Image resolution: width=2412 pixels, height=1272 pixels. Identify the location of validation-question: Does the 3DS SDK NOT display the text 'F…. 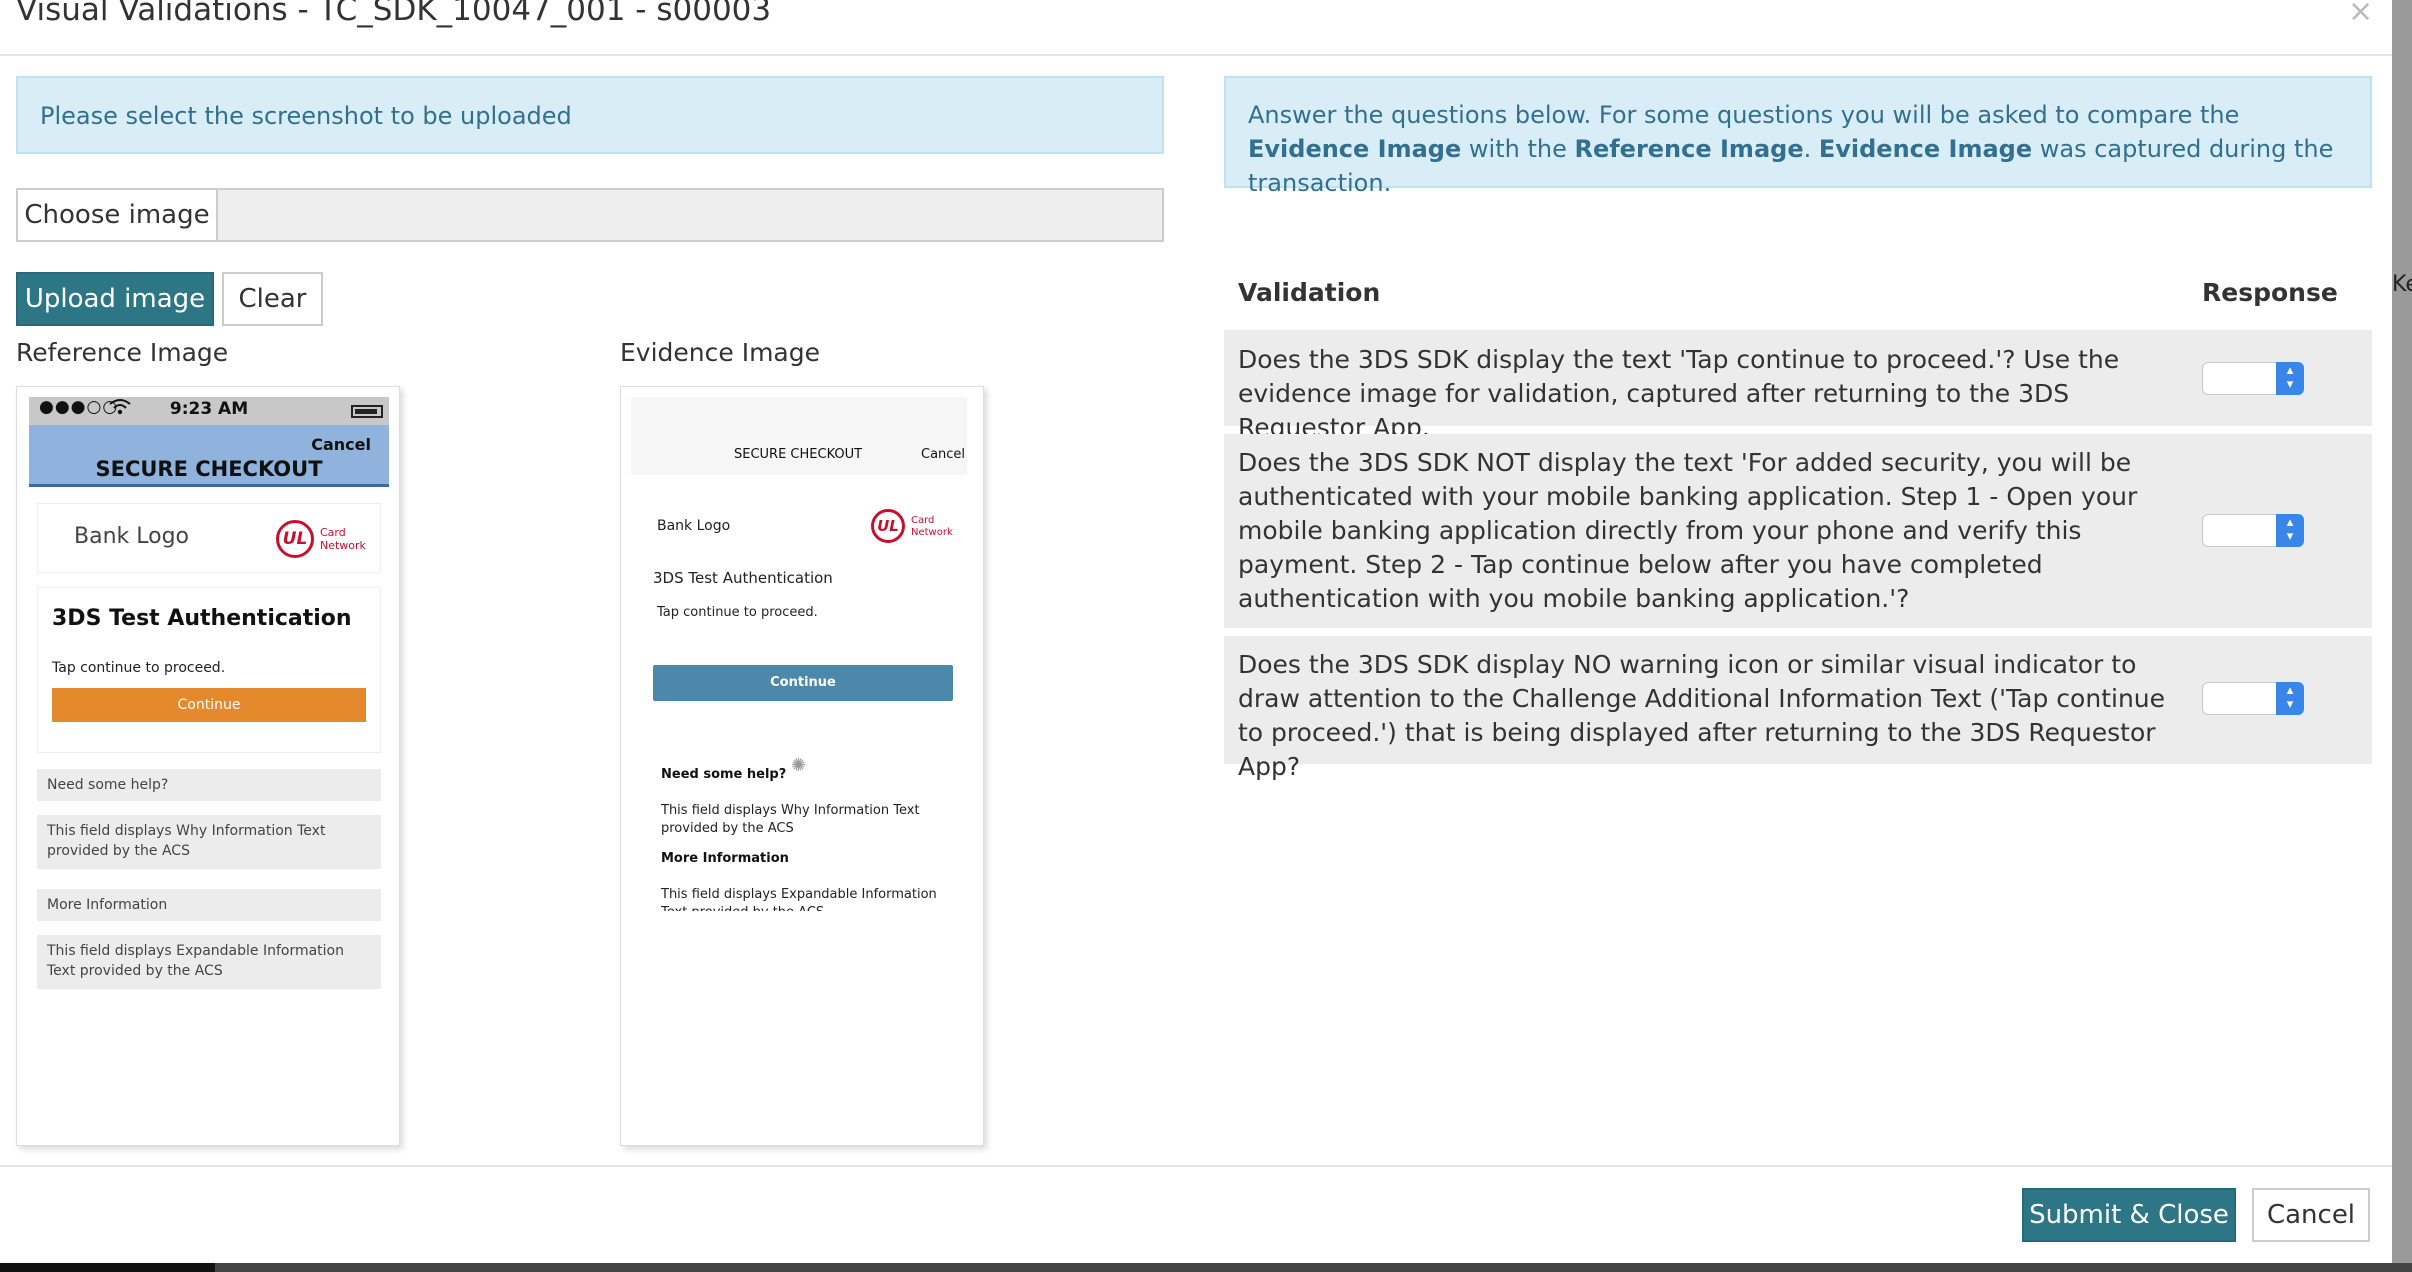
(1688, 530).